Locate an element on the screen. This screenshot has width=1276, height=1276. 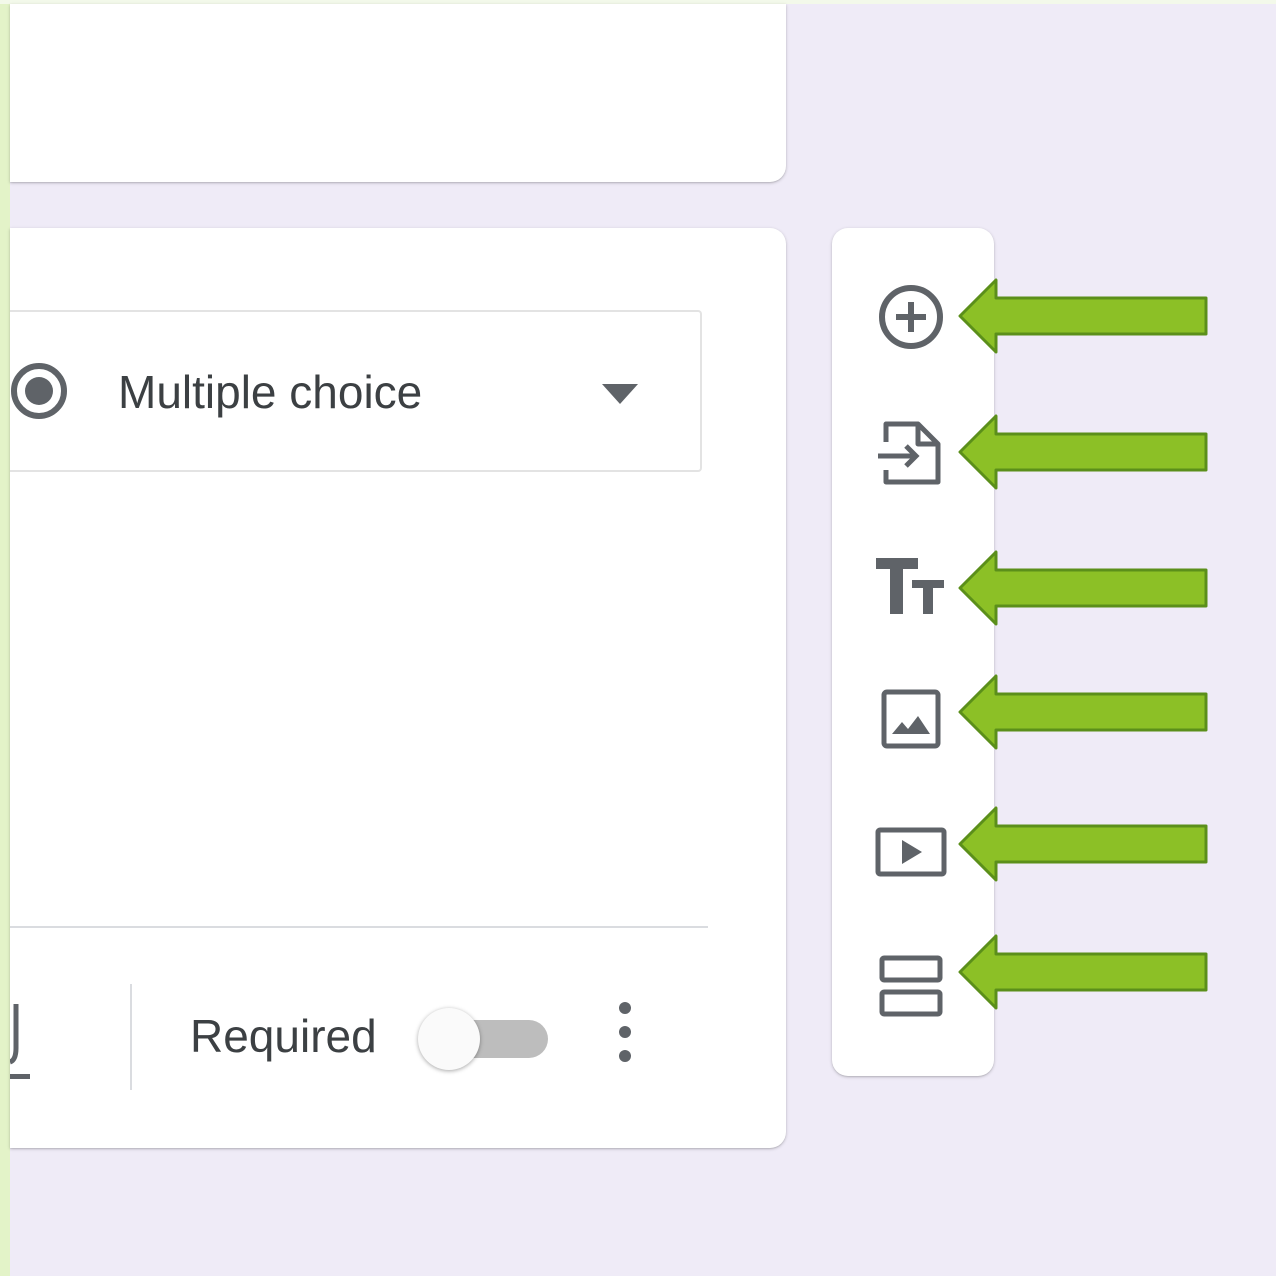
dropdown-arrow-icon is located at coordinates (620, 394).